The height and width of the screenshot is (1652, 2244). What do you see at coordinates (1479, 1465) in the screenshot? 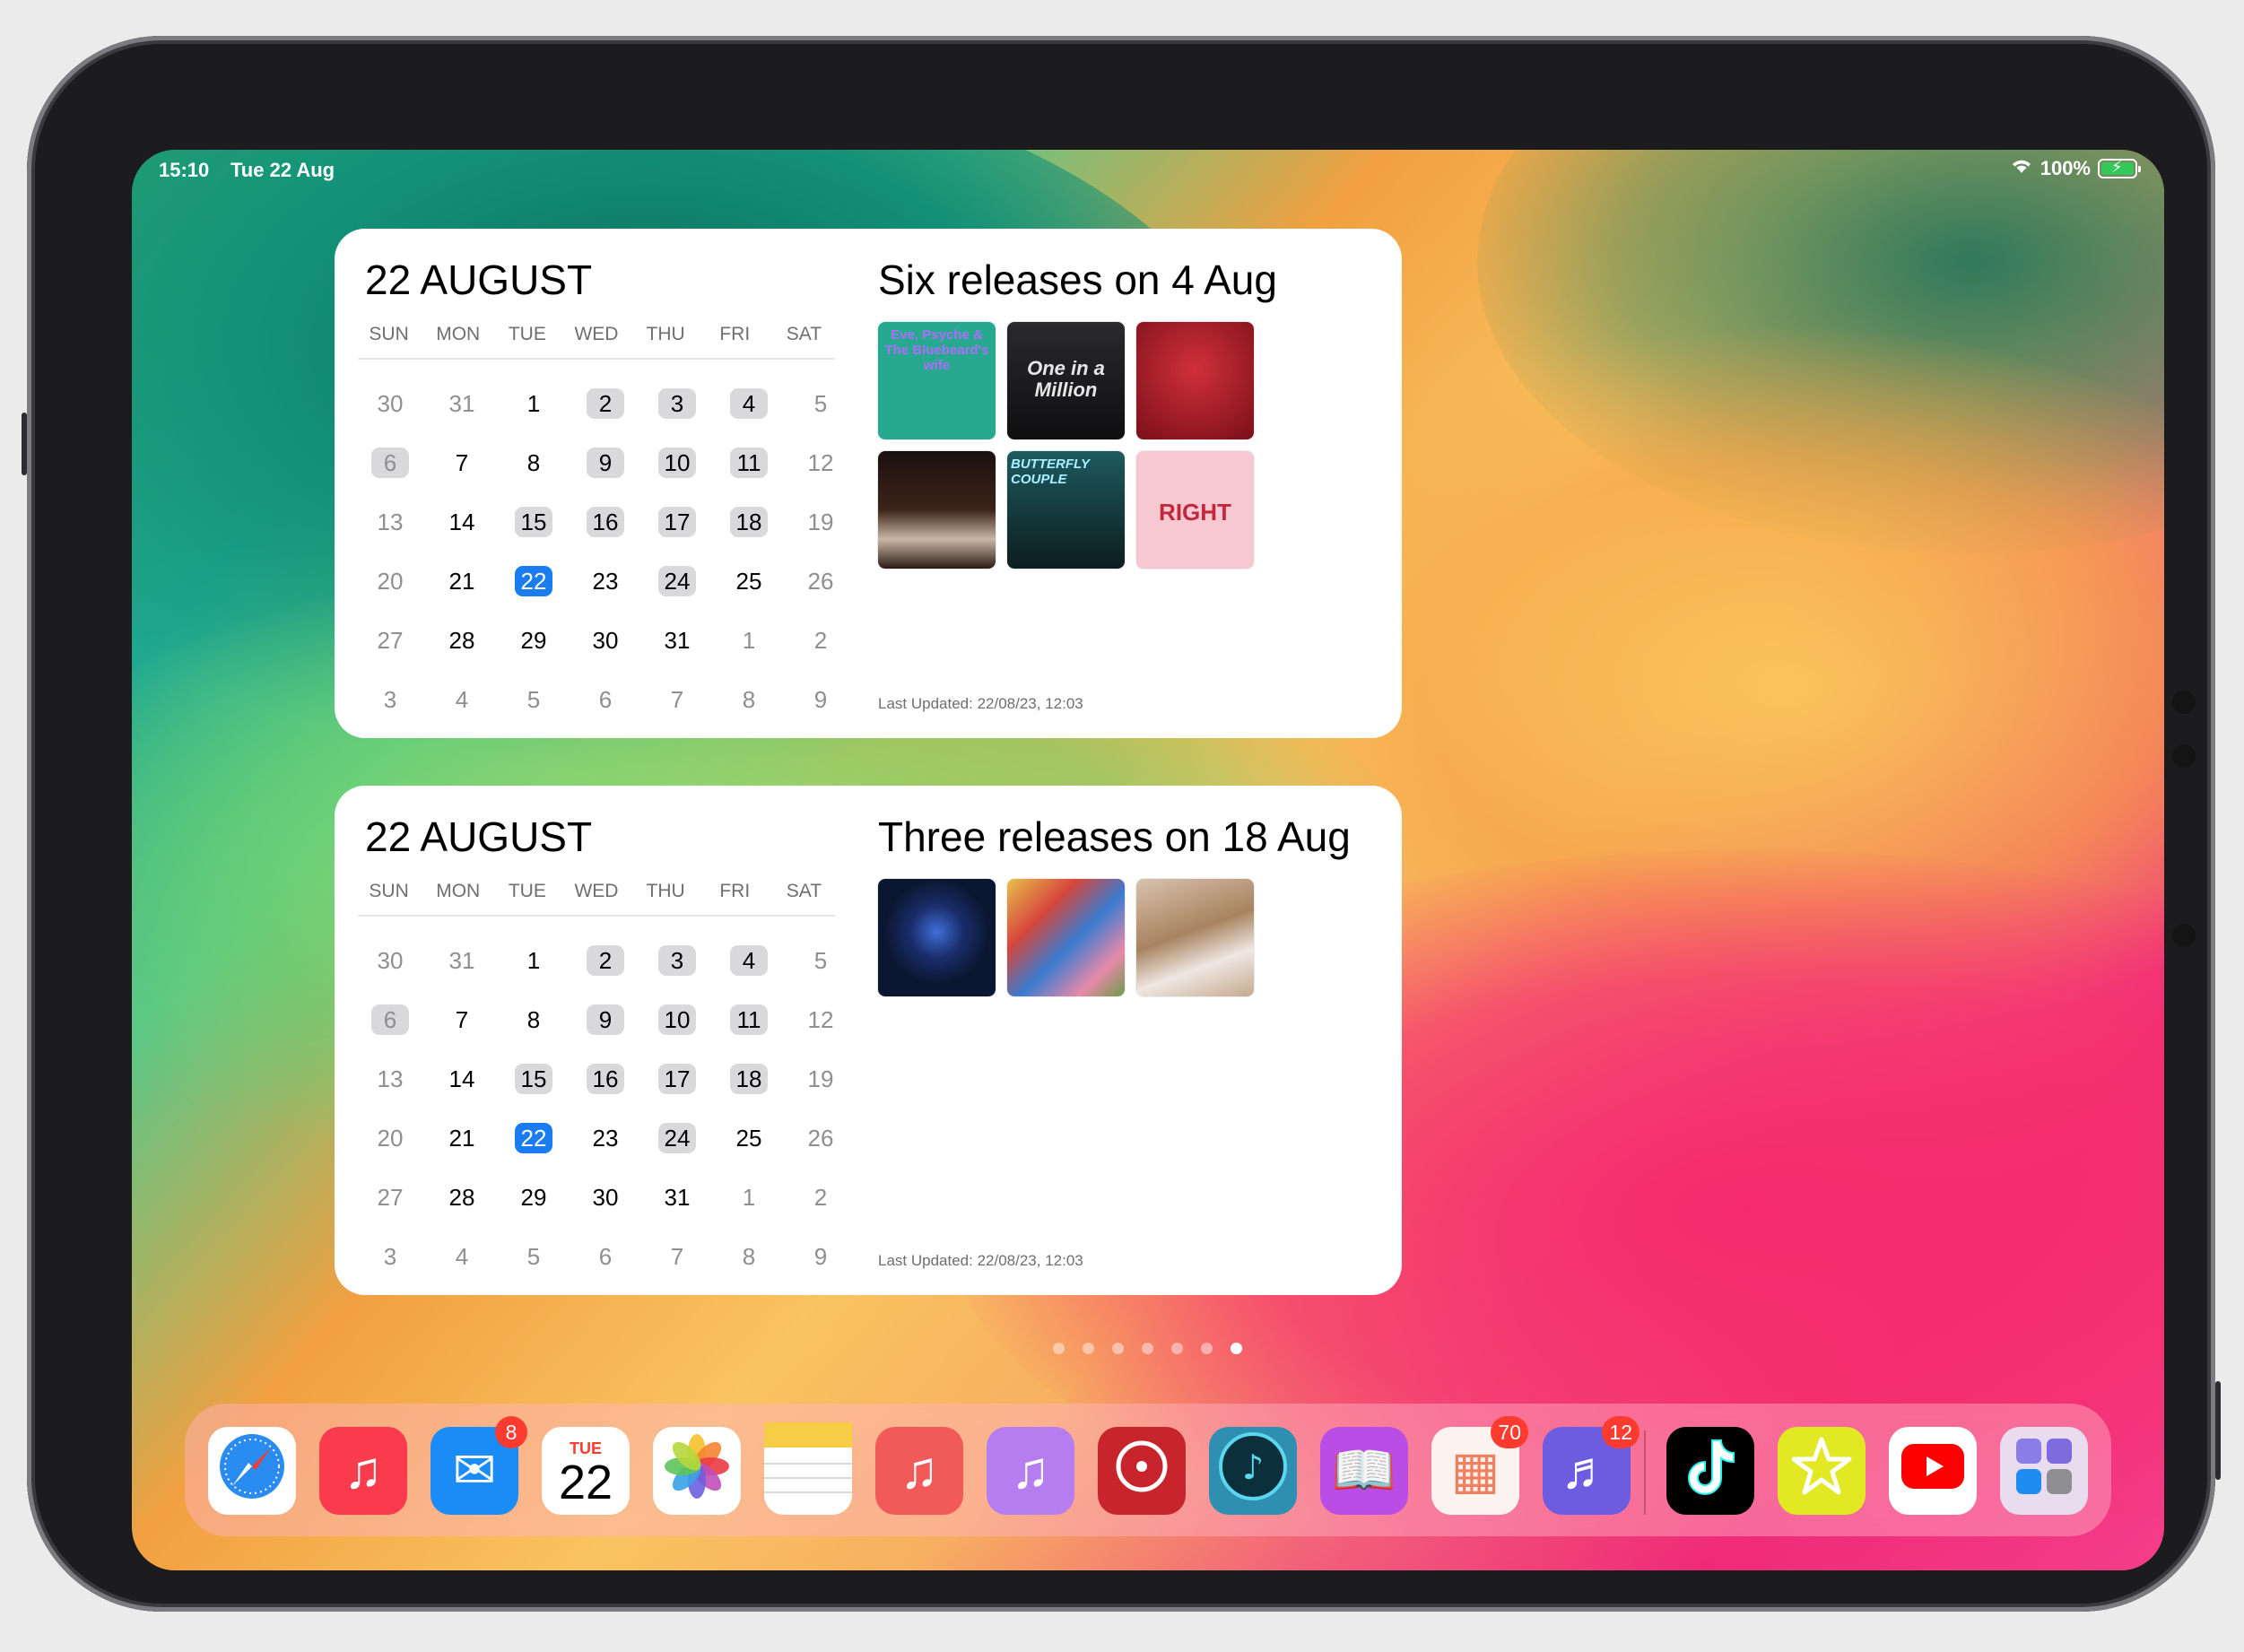
I see `planner-app: ▦ 70` at bounding box center [1479, 1465].